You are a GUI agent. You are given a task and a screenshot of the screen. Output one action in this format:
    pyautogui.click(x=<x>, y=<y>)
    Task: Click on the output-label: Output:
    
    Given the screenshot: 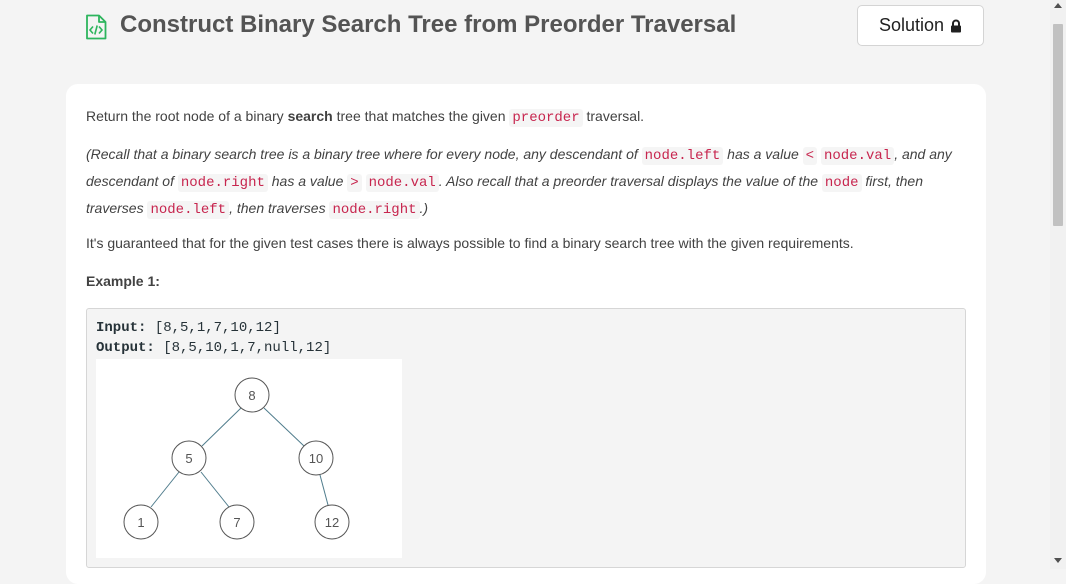 What is the action you would take?
    pyautogui.click(x=125, y=348)
    